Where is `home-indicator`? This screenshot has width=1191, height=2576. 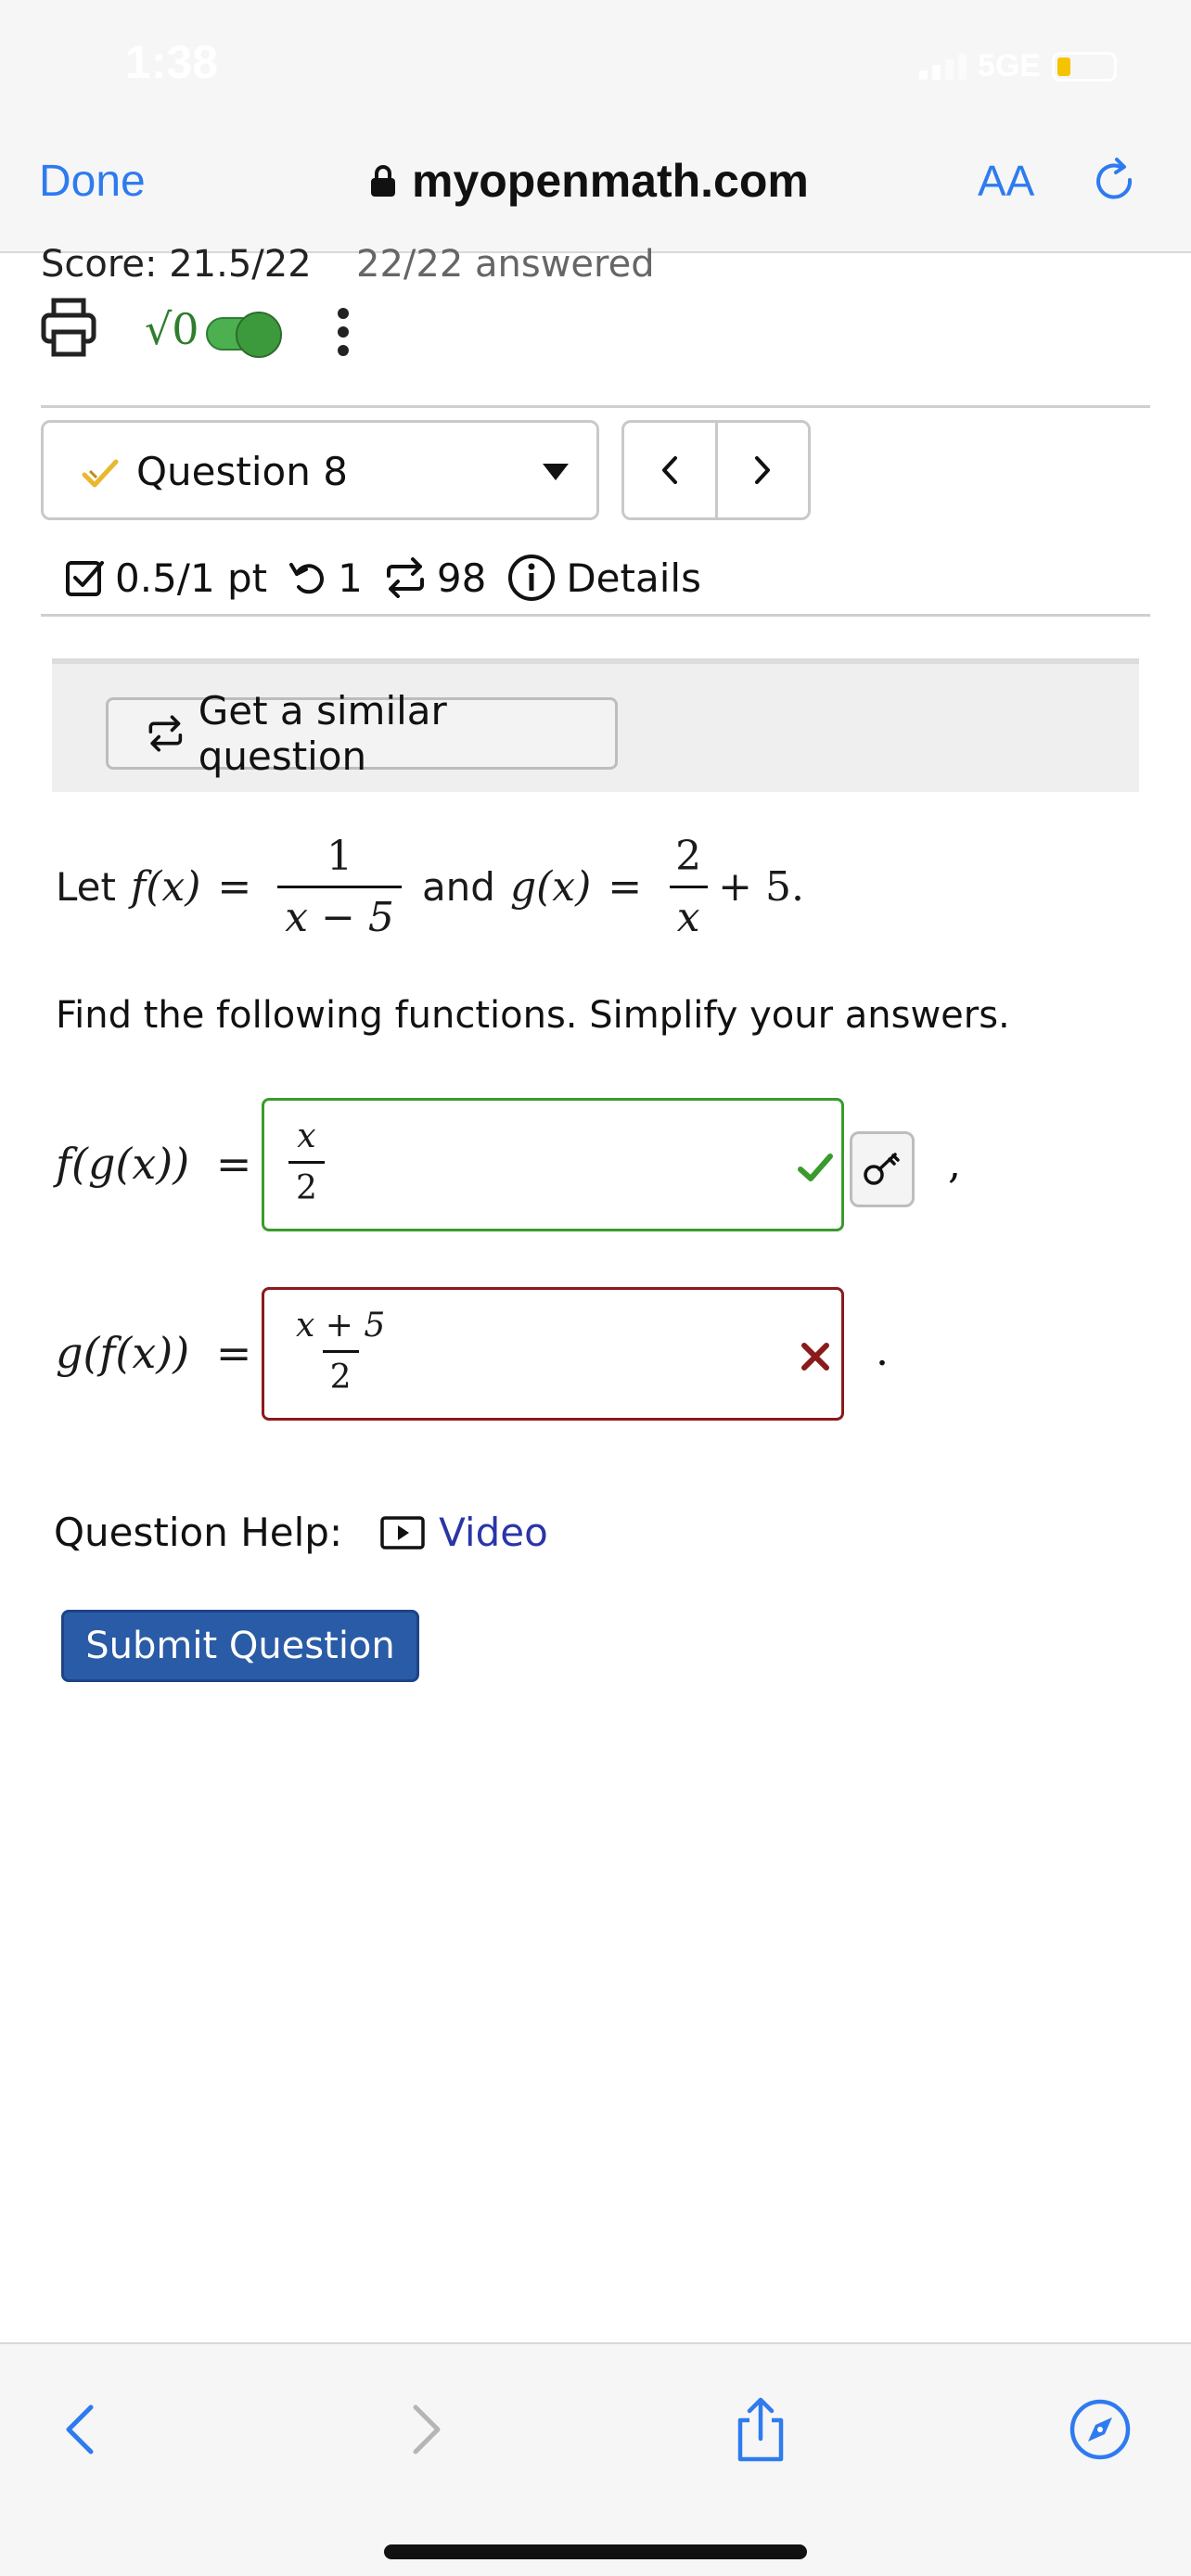 home-indicator is located at coordinates (595, 2552).